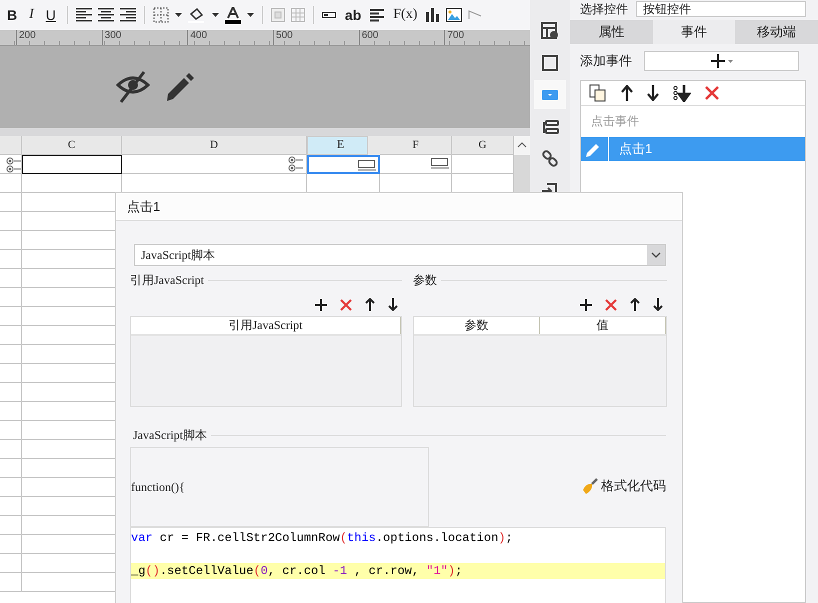 Image resolution: width=818 pixels, height=603 pixels. Describe the element at coordinates (776, 32) in the screenshot. I see `panel-tab: 移动端` at that location.